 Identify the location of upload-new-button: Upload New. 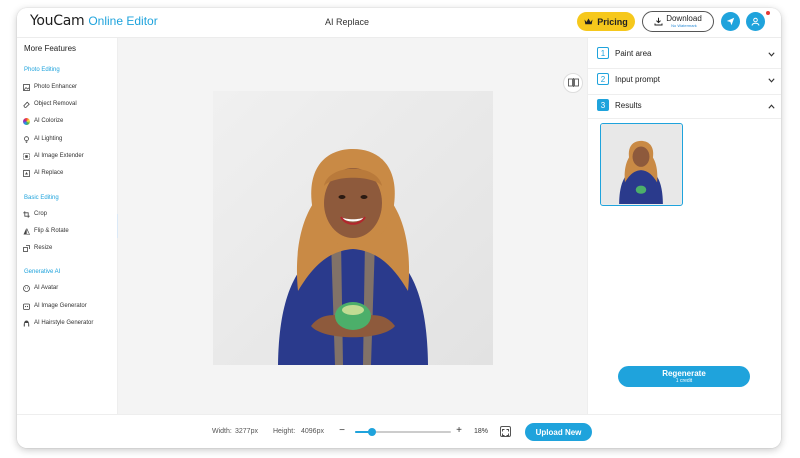
(558, 432).